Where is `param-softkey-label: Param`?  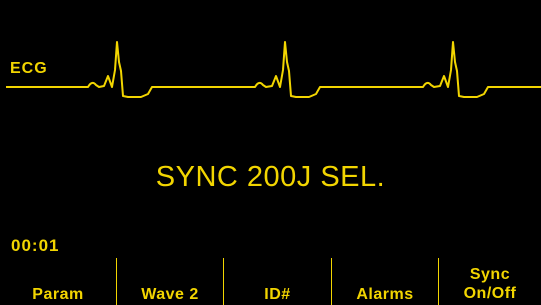 param-softkey-label: Param is located at coordinates (58, 294).